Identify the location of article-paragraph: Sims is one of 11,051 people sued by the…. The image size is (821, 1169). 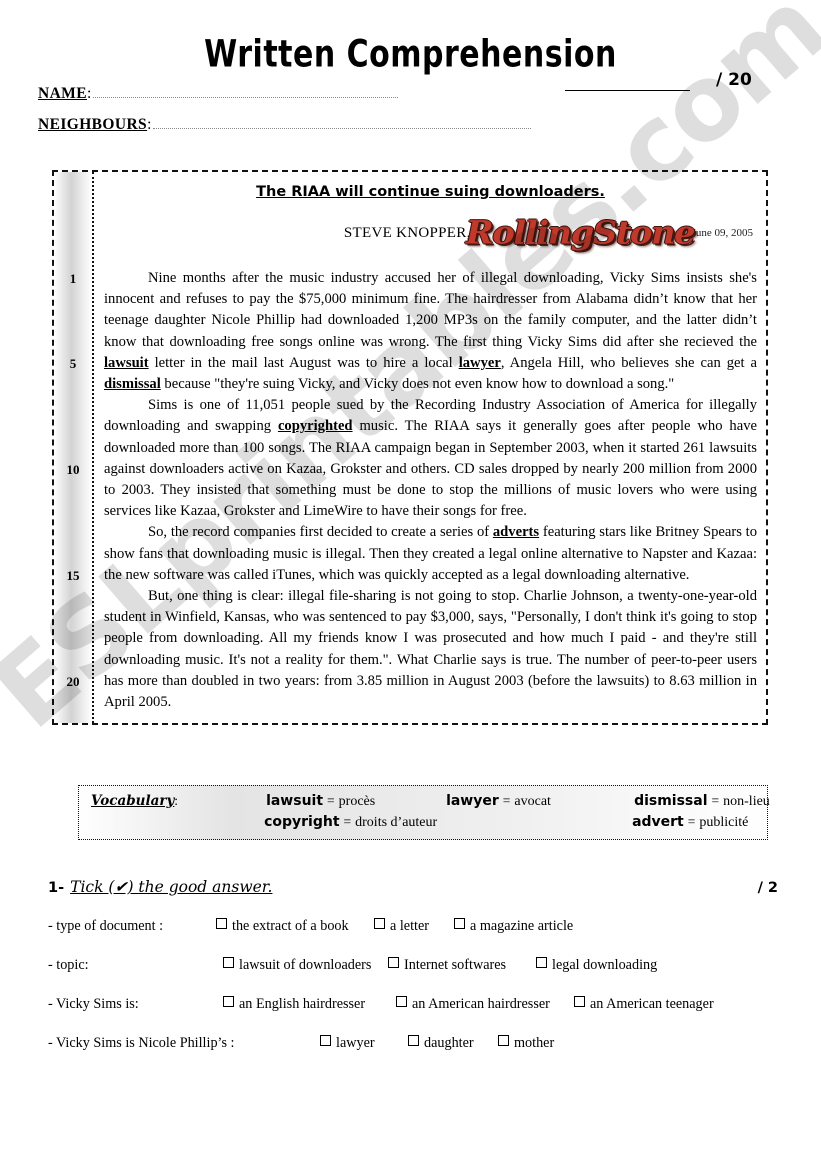
(430, 458).